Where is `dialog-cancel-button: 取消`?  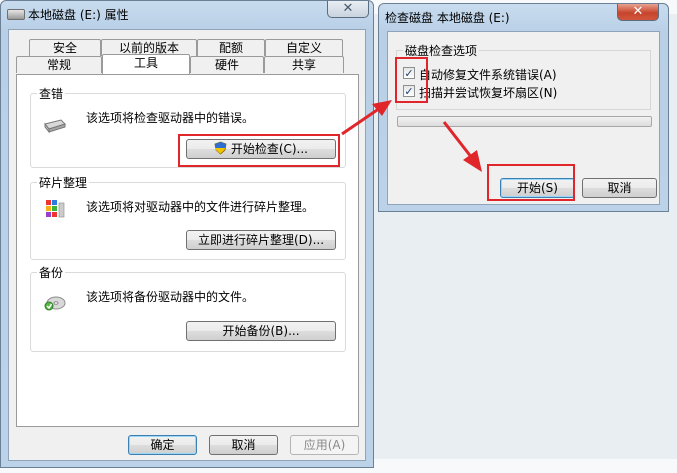
dialog-cancel-button: 取消 is located at coordinates (619, 188).